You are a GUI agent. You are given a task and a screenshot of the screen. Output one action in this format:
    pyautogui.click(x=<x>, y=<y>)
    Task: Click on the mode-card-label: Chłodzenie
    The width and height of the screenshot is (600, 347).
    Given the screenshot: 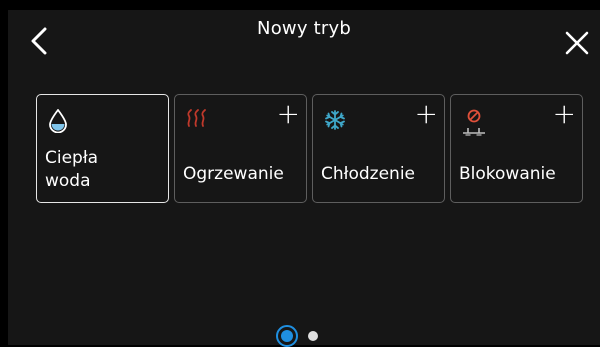 What is the action you would take?
    pyautogui.click(x=368, y=174)
    